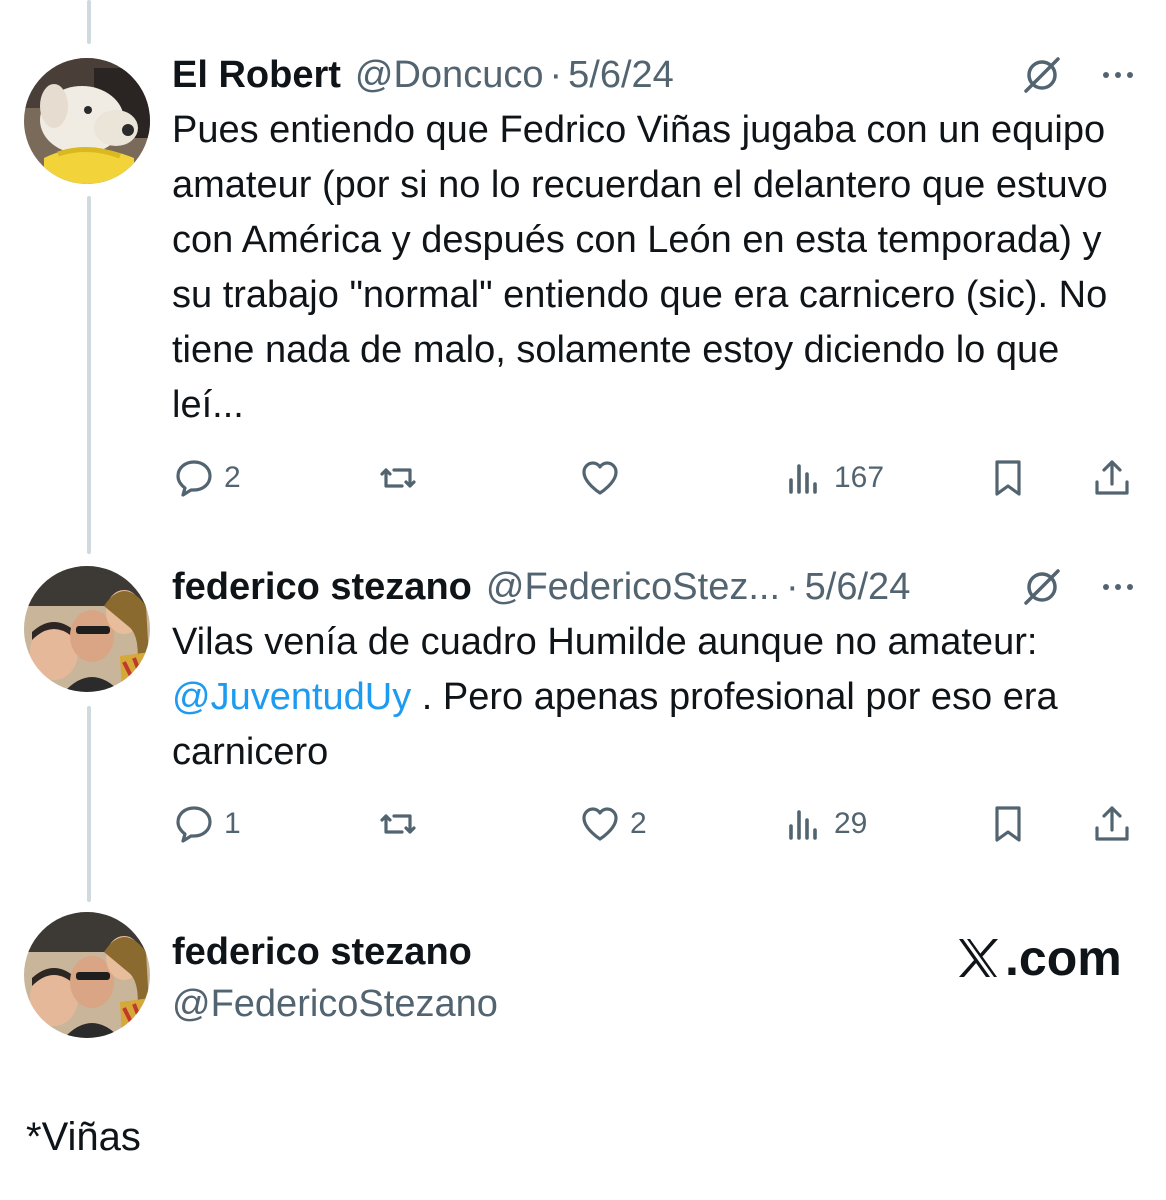 The image size is (1166, 1200). I want to click on x-logo-icon, so click(978, 958).